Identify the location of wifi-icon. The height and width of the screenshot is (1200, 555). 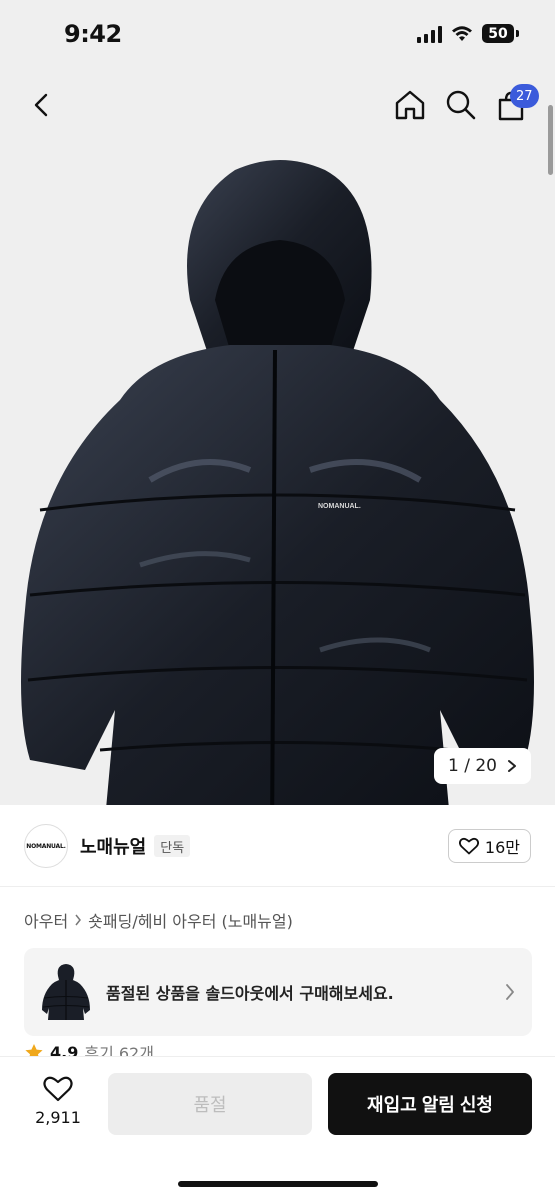
(462, 33).